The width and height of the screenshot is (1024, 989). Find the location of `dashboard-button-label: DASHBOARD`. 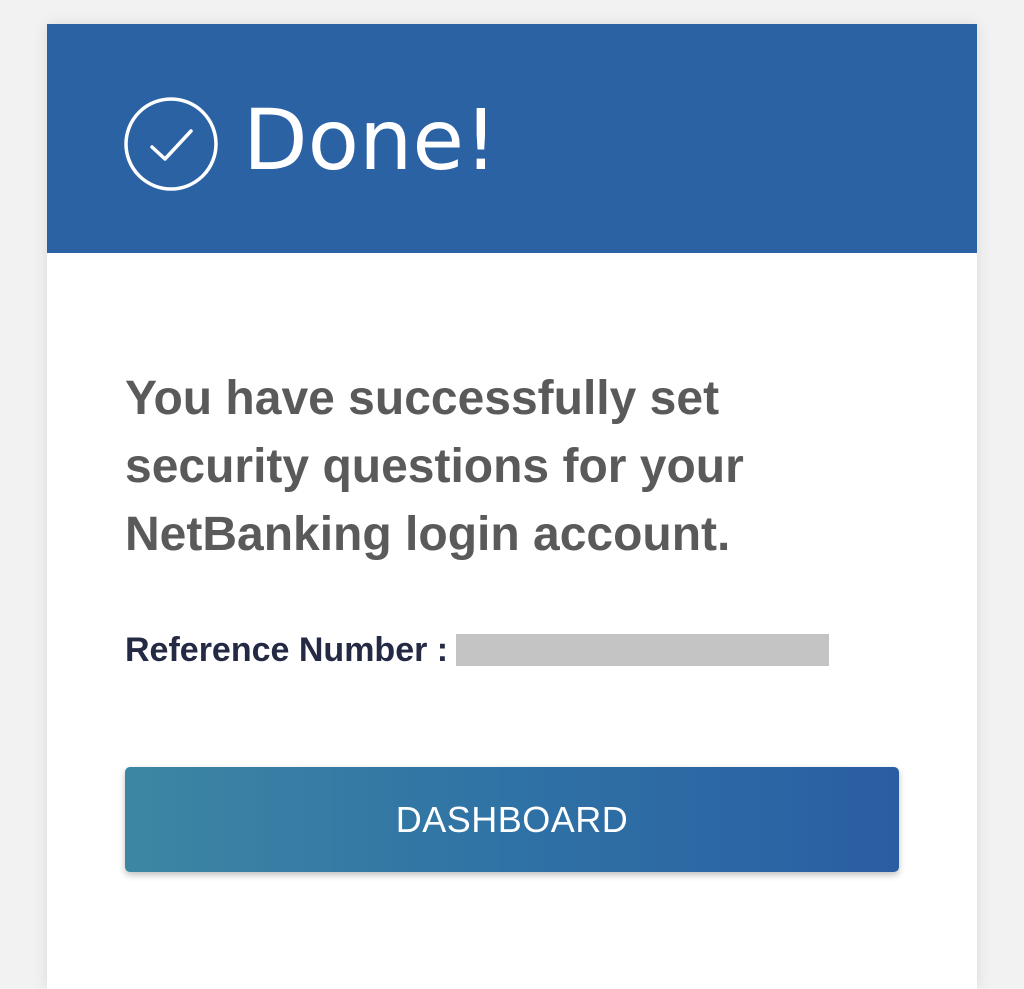

dashboard-button-label: DASHBOARD is located at coordinates (512, 819).